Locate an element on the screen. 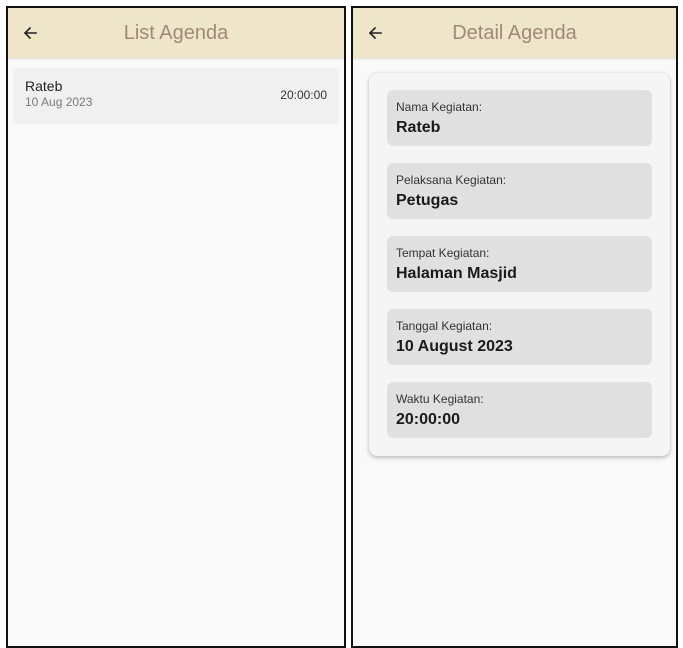 The image size is (683, 648). app-bar: List Agenda is located at coordinates (176, 33).